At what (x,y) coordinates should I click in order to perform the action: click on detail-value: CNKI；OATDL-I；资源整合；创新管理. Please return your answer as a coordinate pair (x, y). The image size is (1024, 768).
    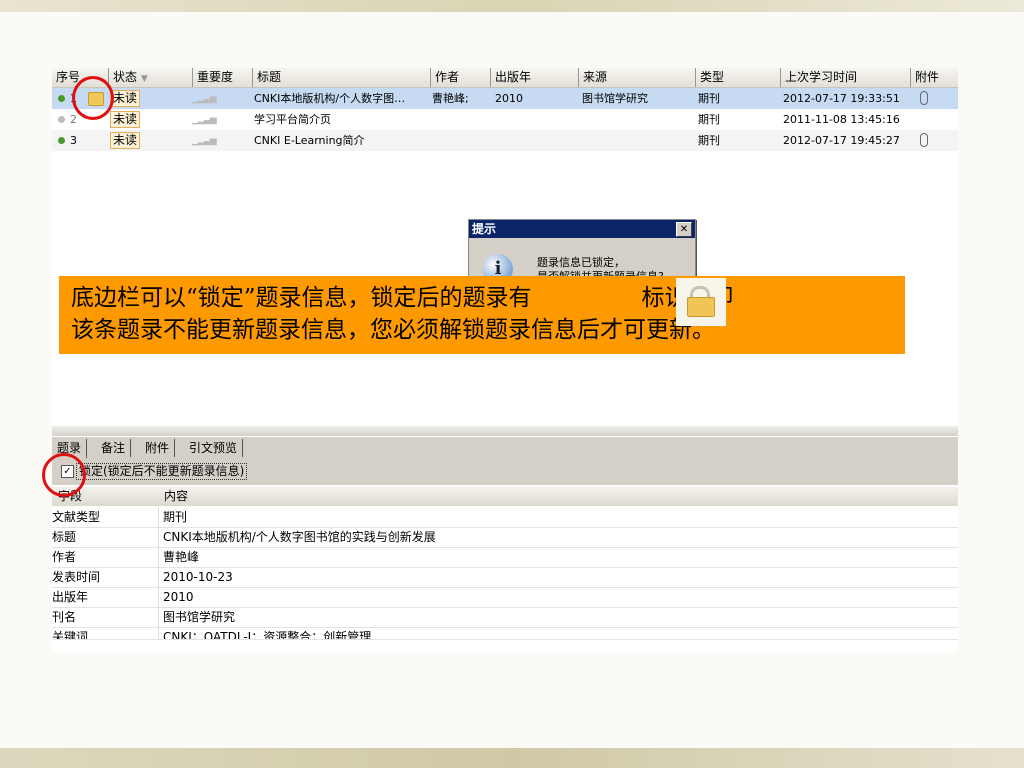
    Looking at the image, I should click on (264, 633).